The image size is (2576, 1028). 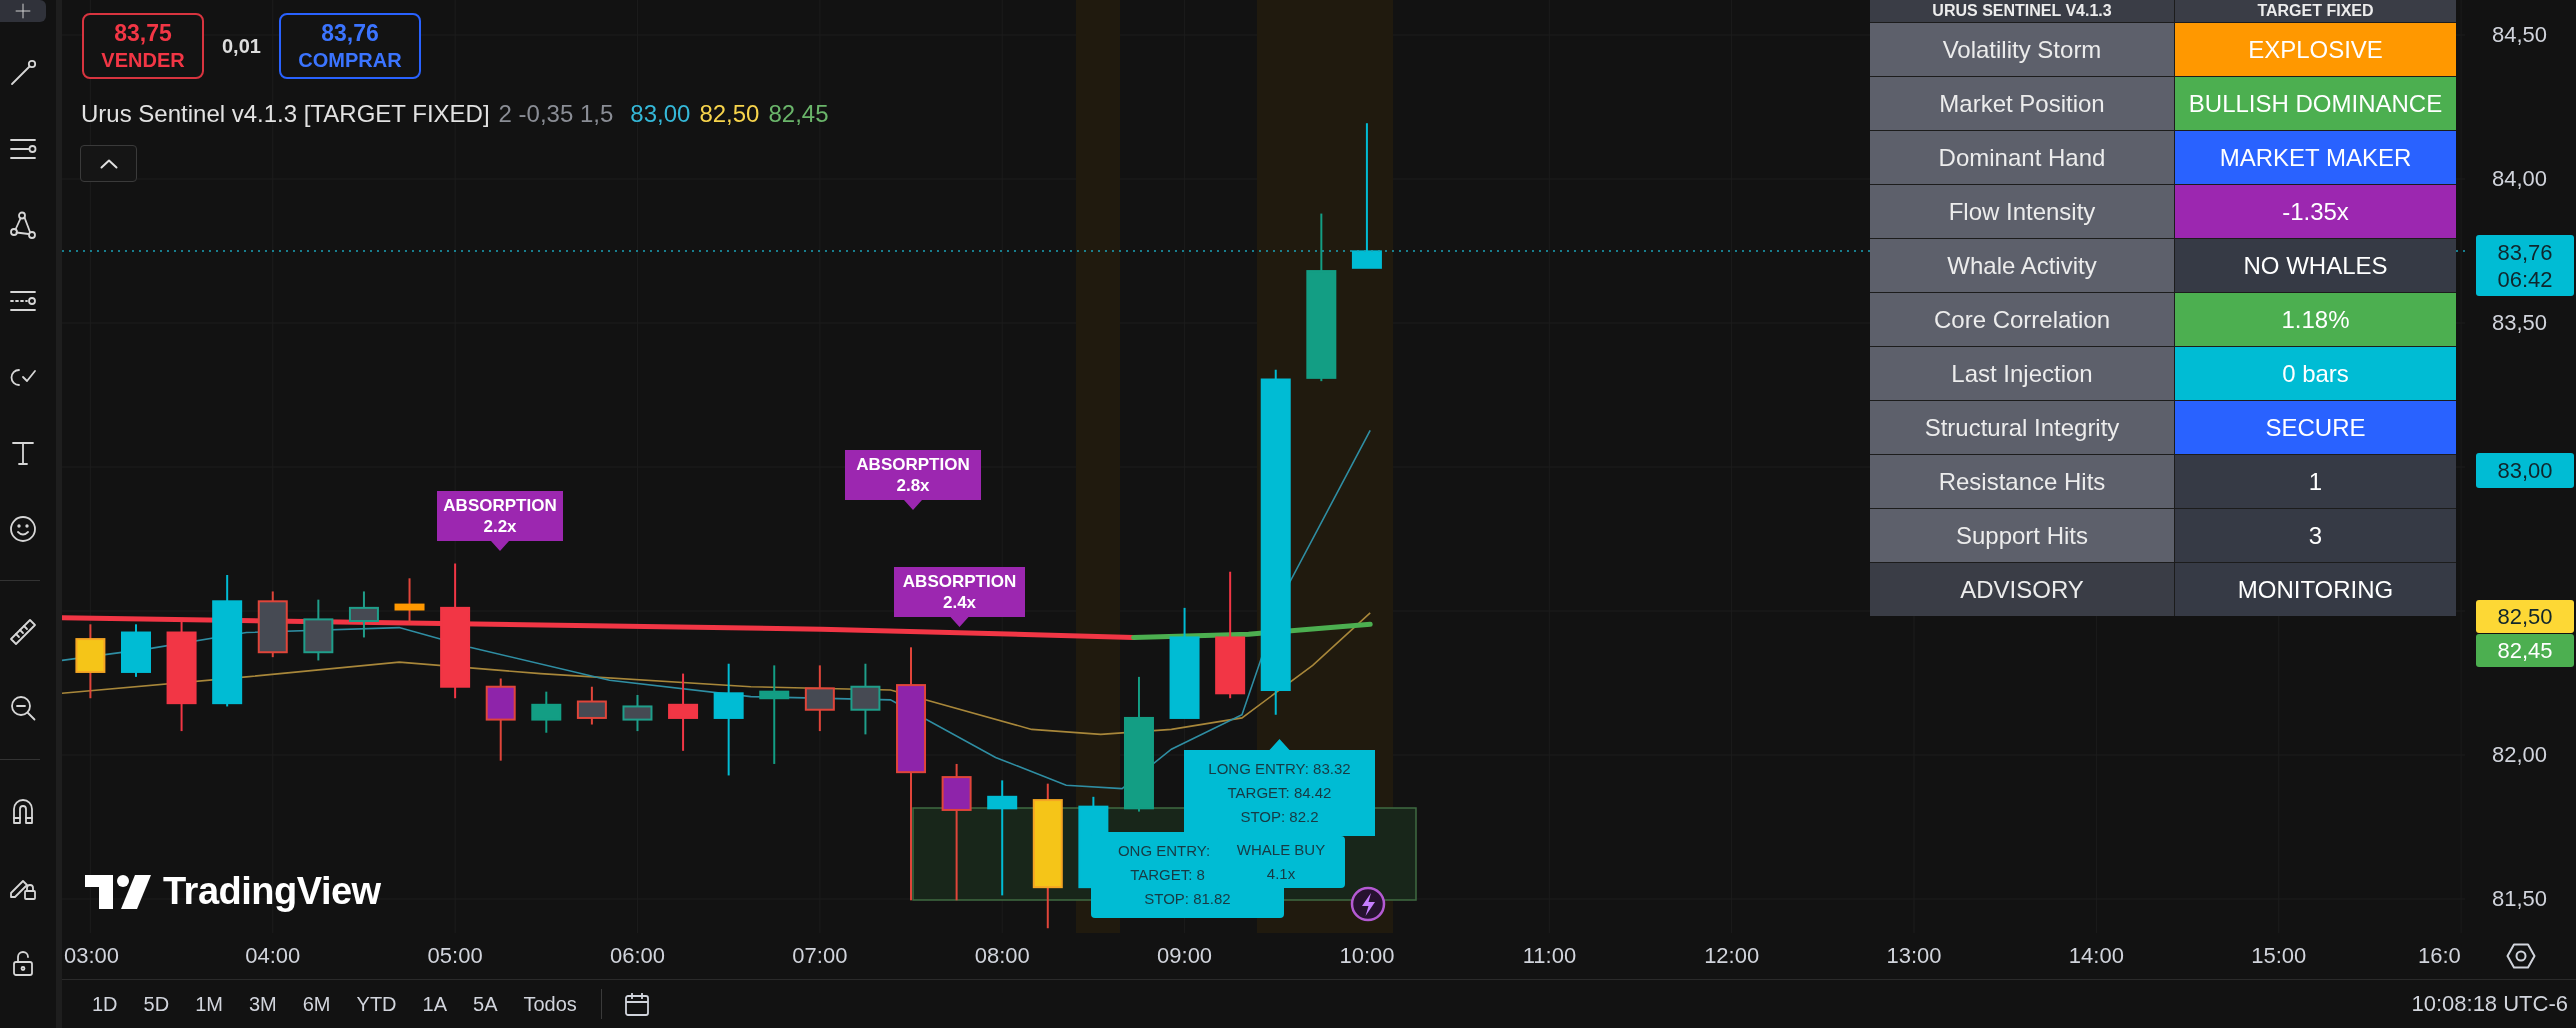 I want to click on row-label-cell: Volatility Storm, so click(x=2022, y=49).